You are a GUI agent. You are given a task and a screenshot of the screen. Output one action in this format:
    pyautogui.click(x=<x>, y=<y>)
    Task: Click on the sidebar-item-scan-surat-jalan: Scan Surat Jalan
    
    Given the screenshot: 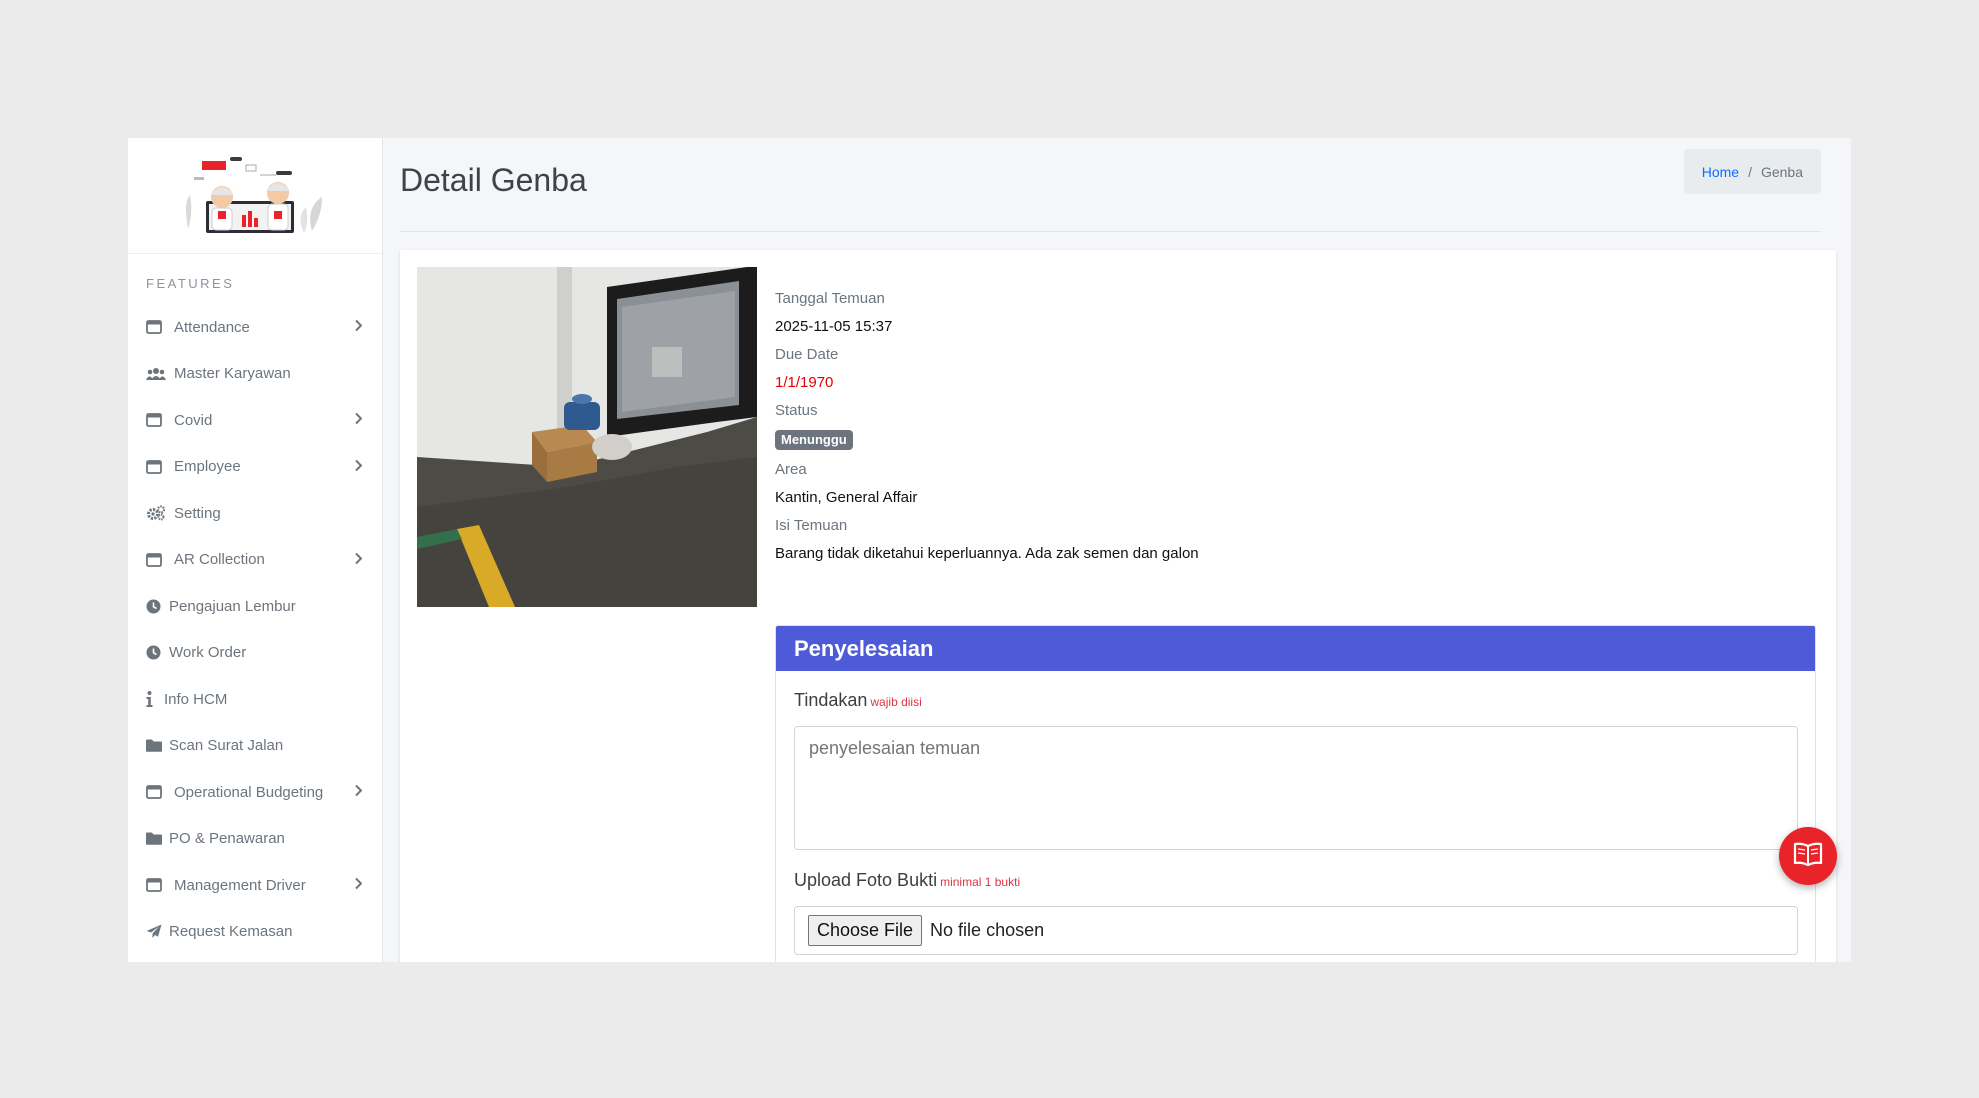 What is the action you would take?
    pyautogui.click(x=255, y=746)
    